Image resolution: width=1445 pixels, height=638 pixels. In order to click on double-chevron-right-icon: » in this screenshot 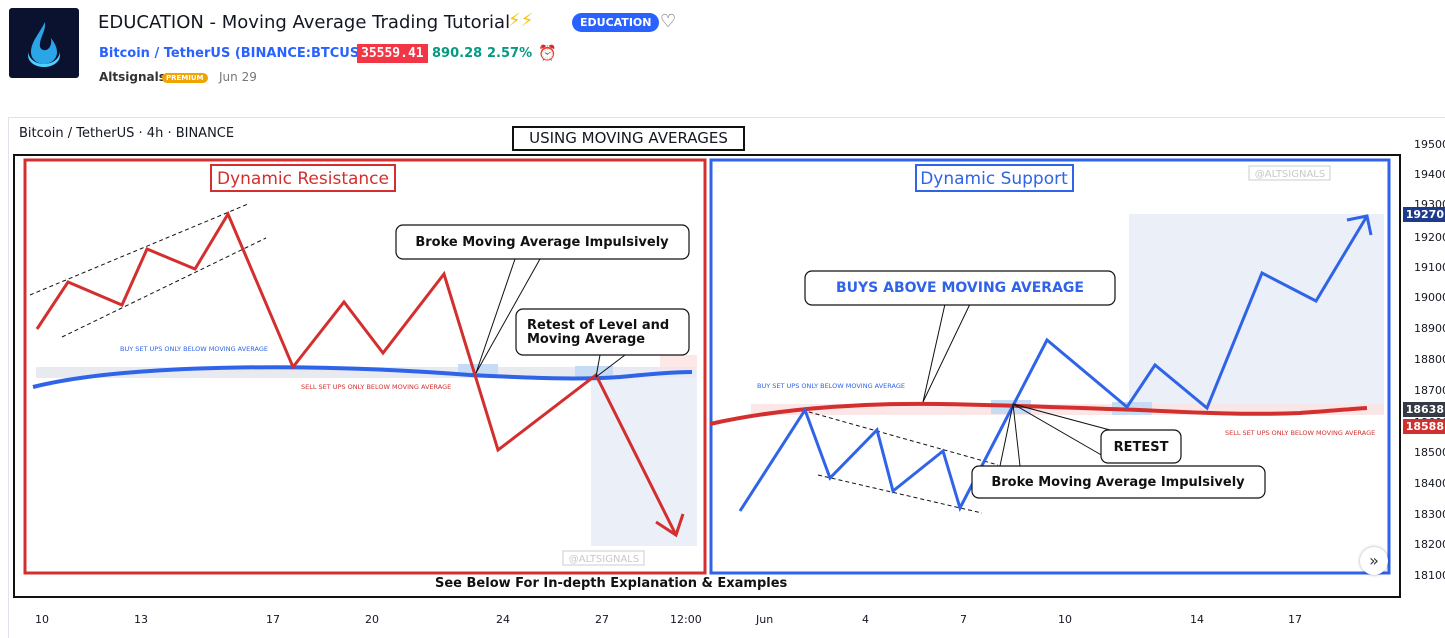, I will do `click(1374, 560)`.